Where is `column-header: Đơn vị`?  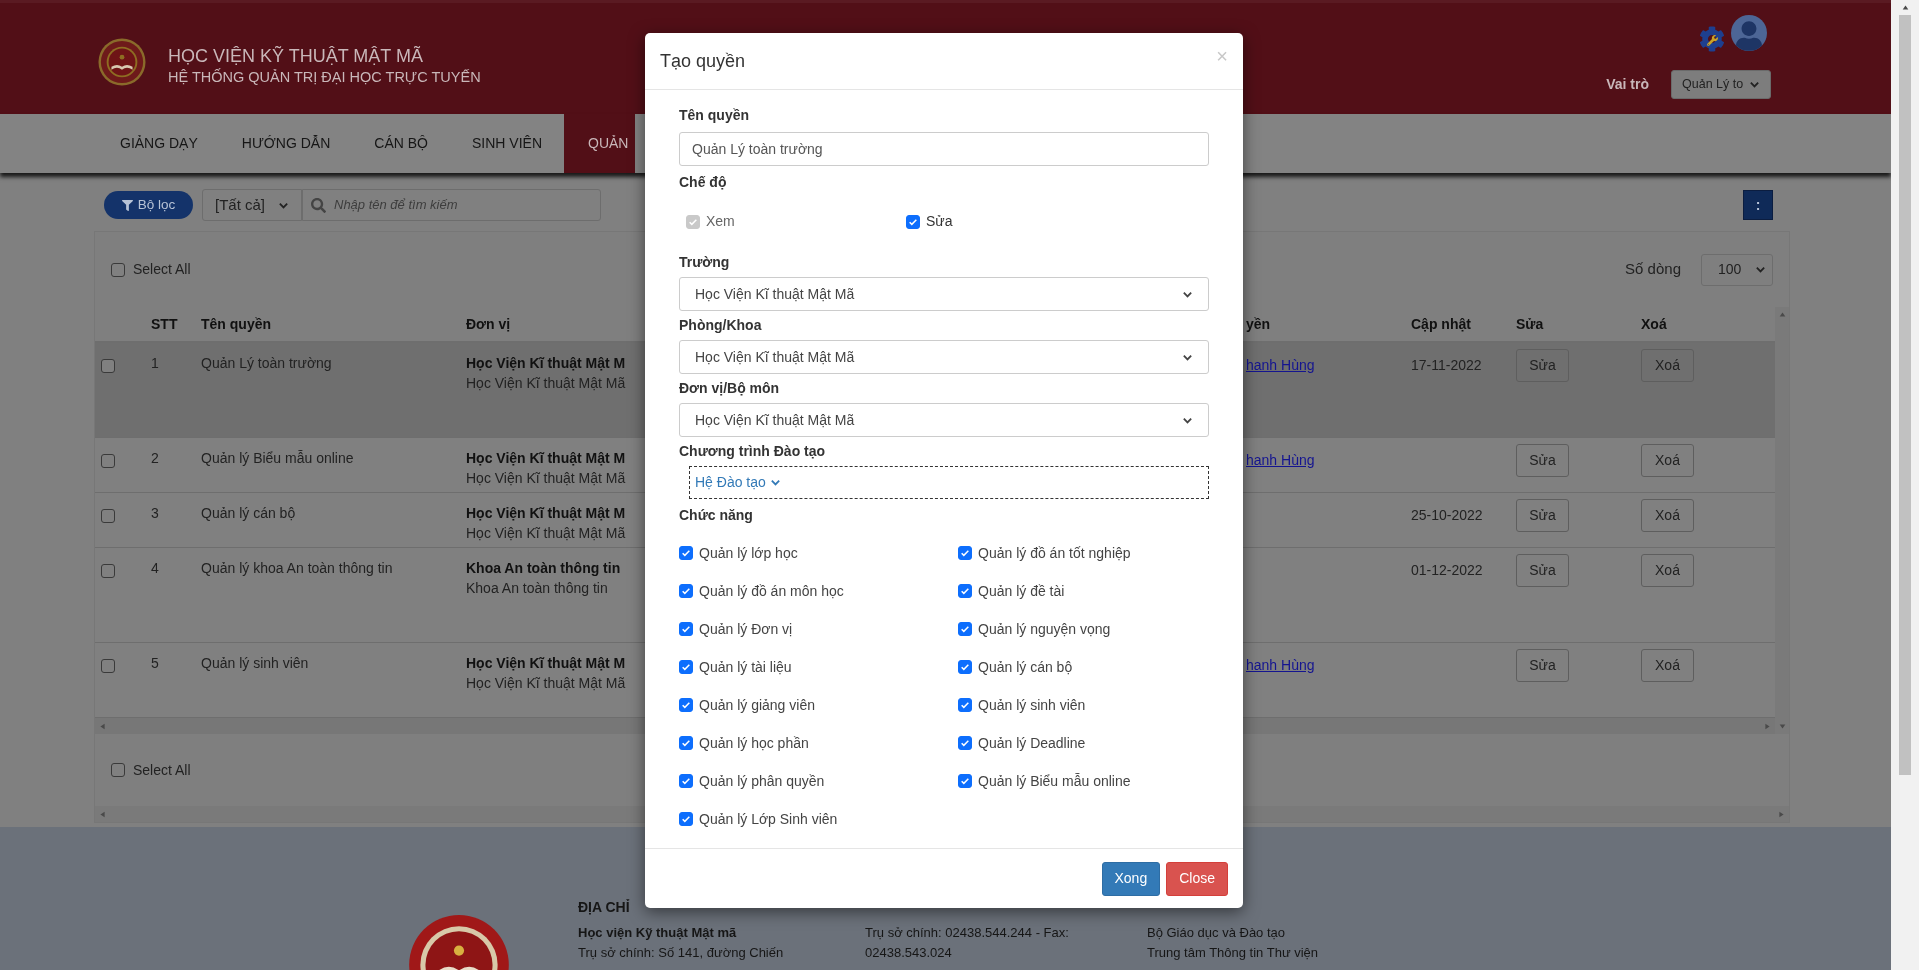 column-header: Đơn vị is located at coordinates (489, 324).